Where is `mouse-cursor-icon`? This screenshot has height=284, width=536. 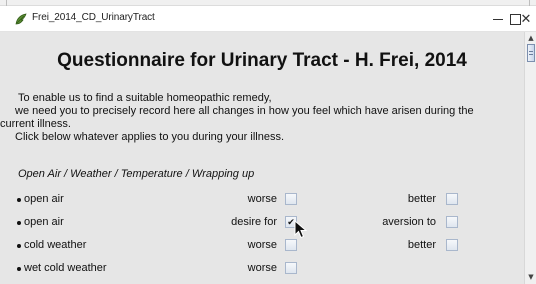 mouse-cursor-icon is located at coordinates (301, 229).